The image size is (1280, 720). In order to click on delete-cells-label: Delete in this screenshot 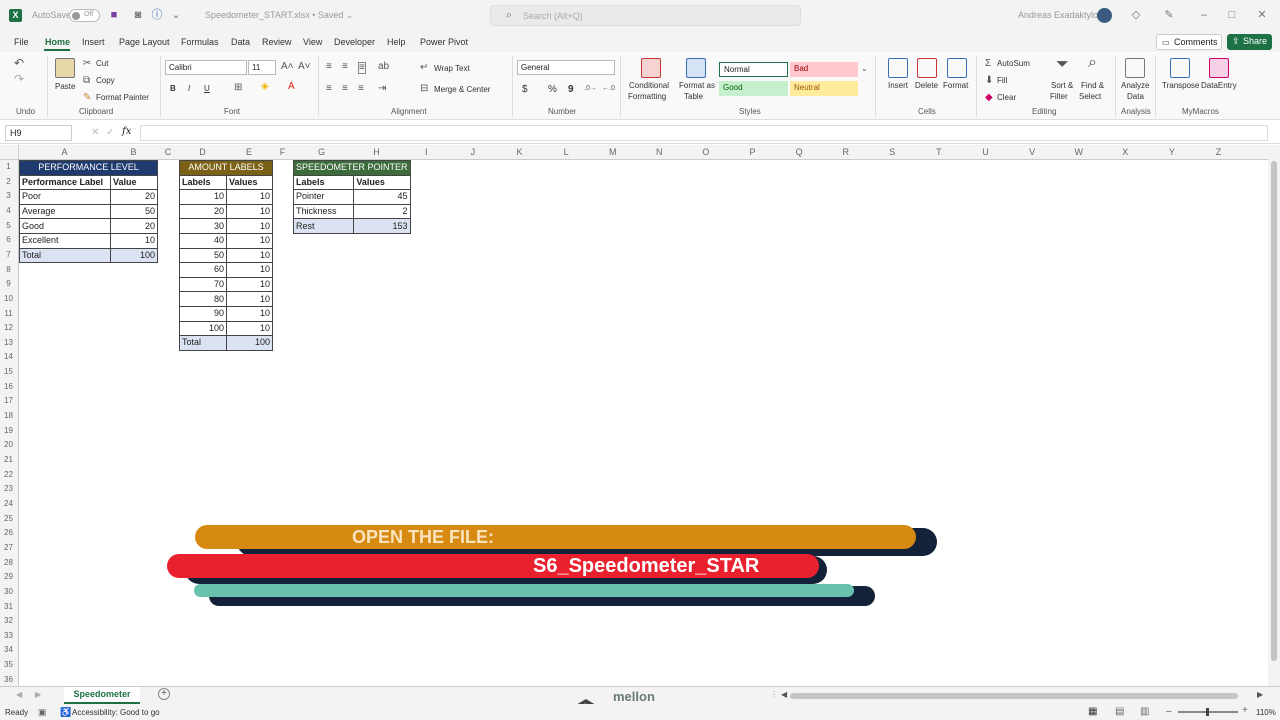, I will do `click(926, 85)`.